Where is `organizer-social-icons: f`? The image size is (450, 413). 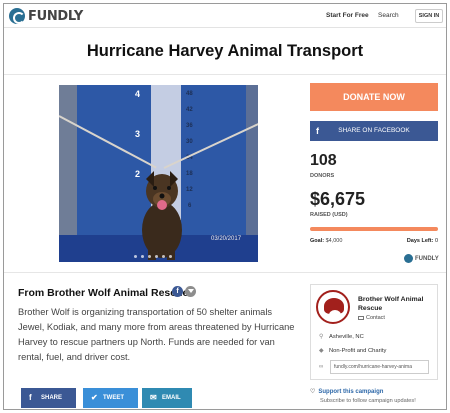 organizer-social-icons: f is located at coordinates (184, 291).